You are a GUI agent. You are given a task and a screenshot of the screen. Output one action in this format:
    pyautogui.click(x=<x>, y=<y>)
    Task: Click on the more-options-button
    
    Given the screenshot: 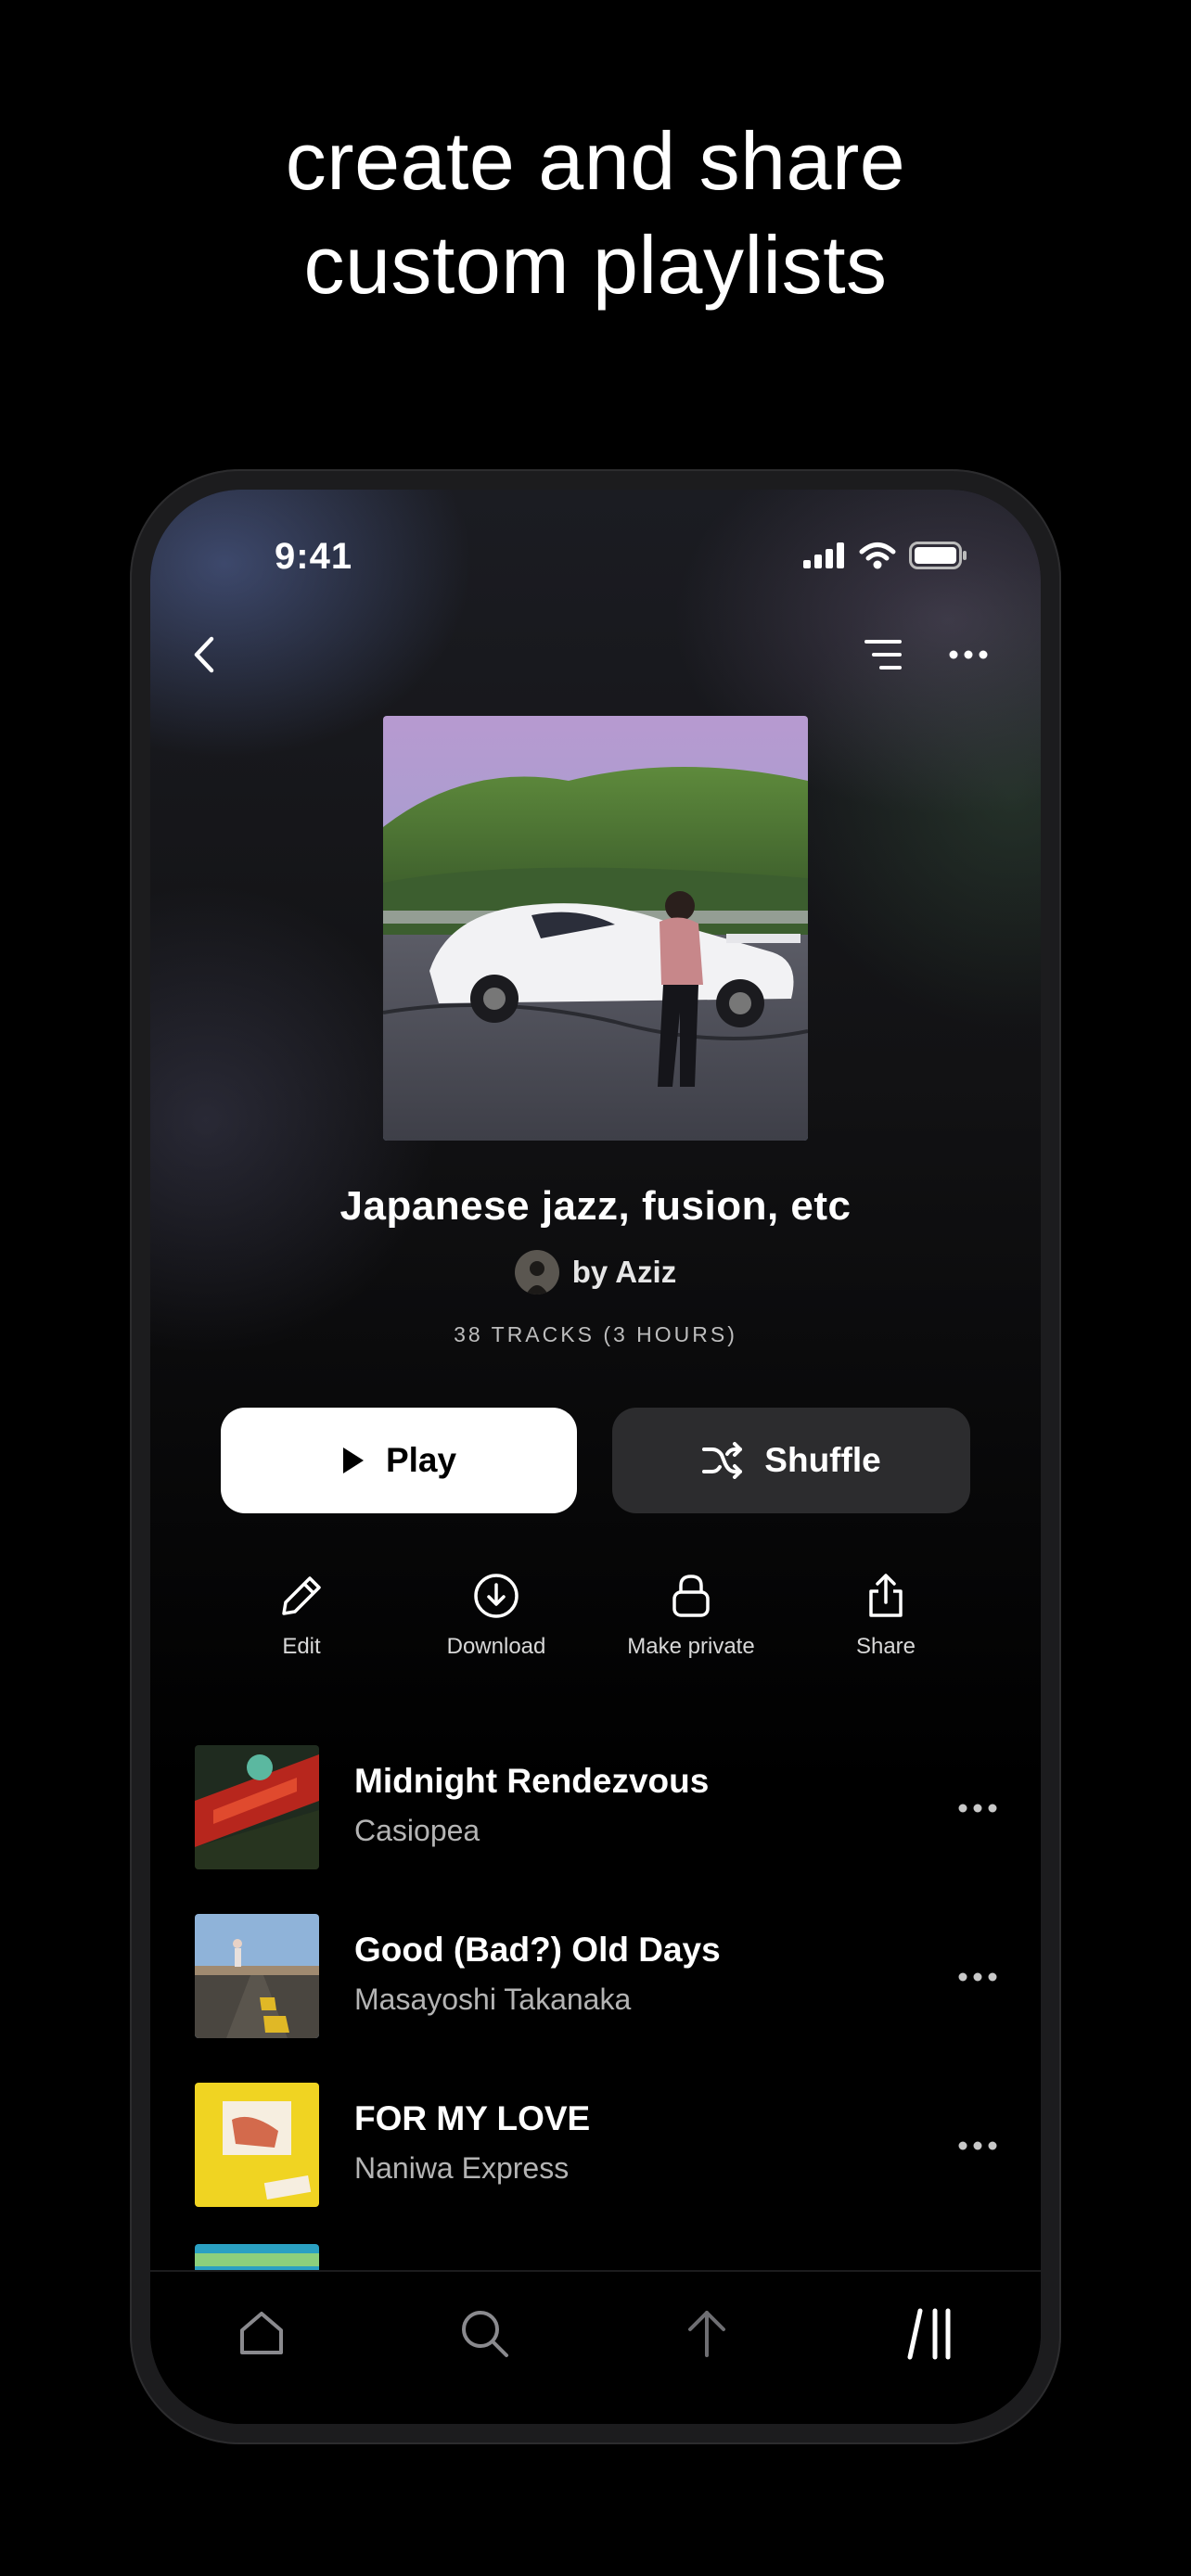 What is the action you would take?
    pyautogui.click(x=969, y=655)
    